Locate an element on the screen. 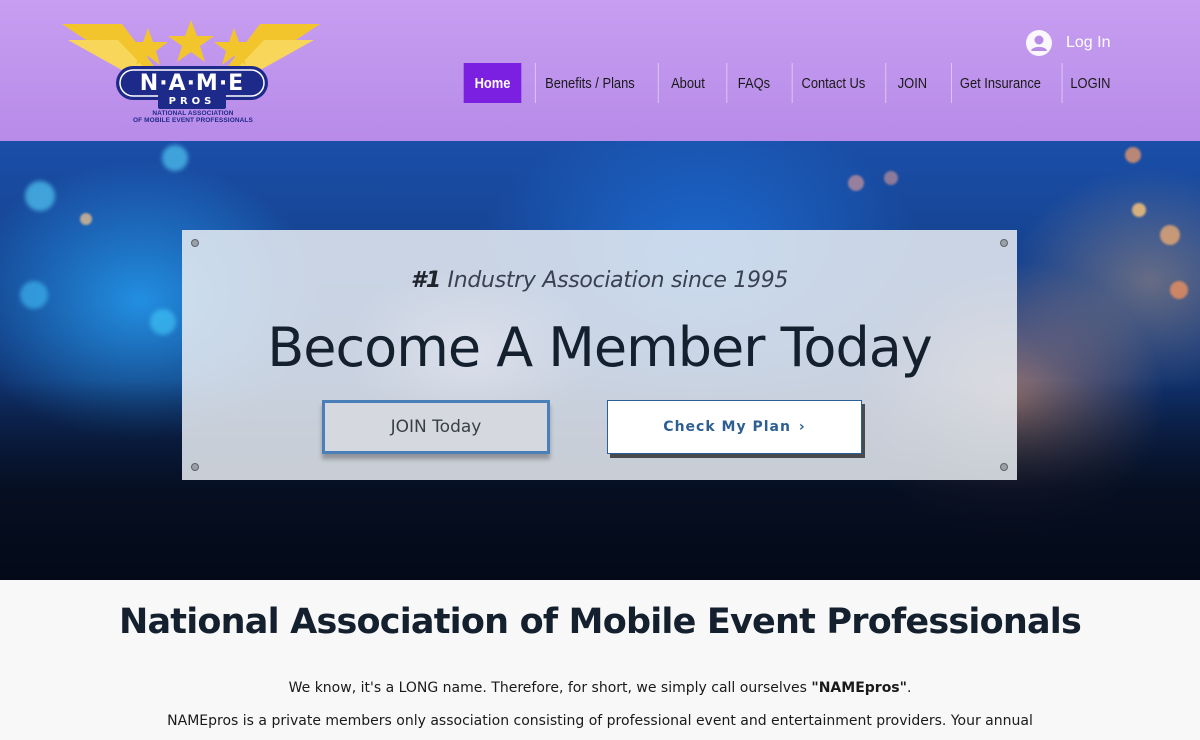  logo-pros-label: PROS is located at coordinates (192, 101).